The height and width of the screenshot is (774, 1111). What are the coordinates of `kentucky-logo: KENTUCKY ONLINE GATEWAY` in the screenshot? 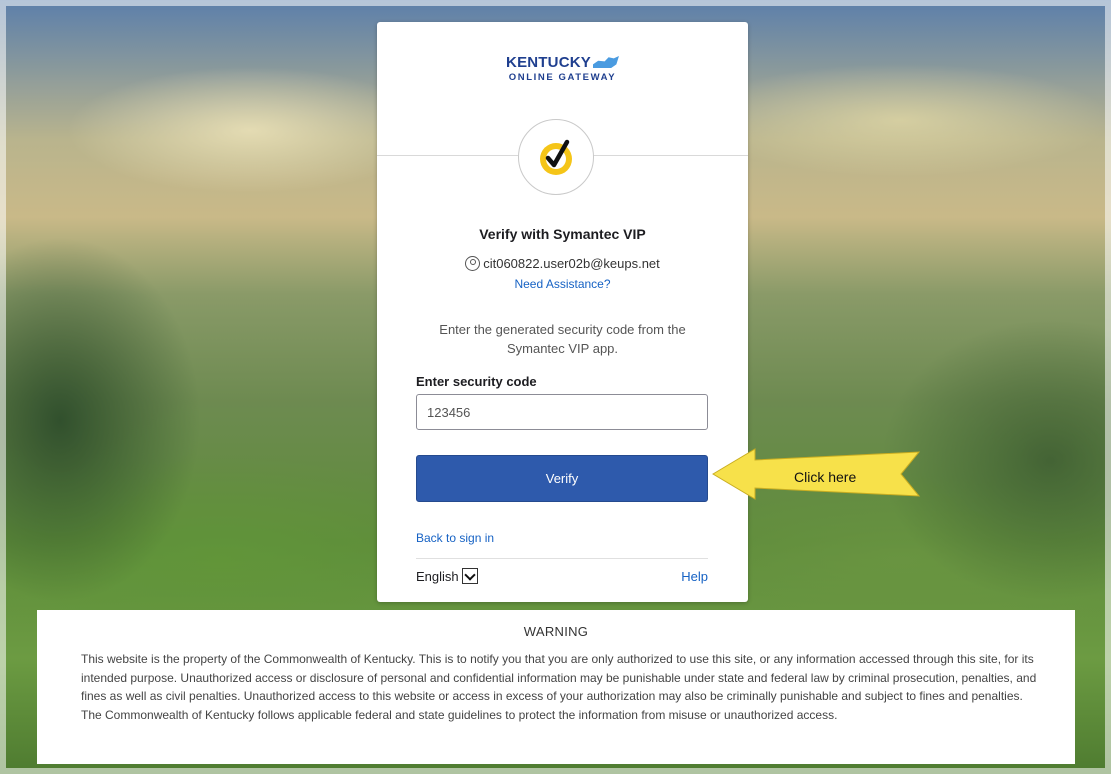 It's located at (562, 68).